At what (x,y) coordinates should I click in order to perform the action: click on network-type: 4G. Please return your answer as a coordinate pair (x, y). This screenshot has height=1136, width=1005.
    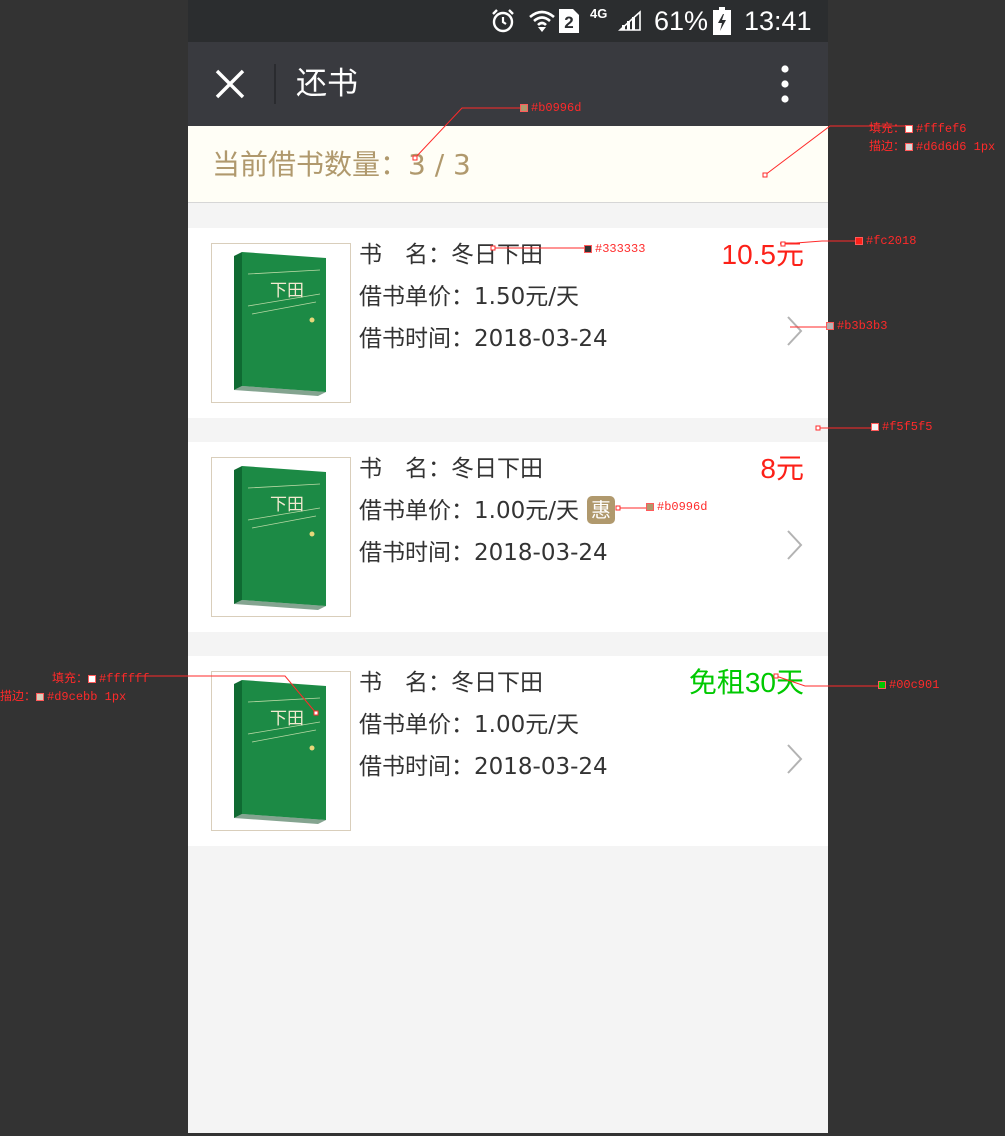
    Looking at the image, I should click on (599, 13).